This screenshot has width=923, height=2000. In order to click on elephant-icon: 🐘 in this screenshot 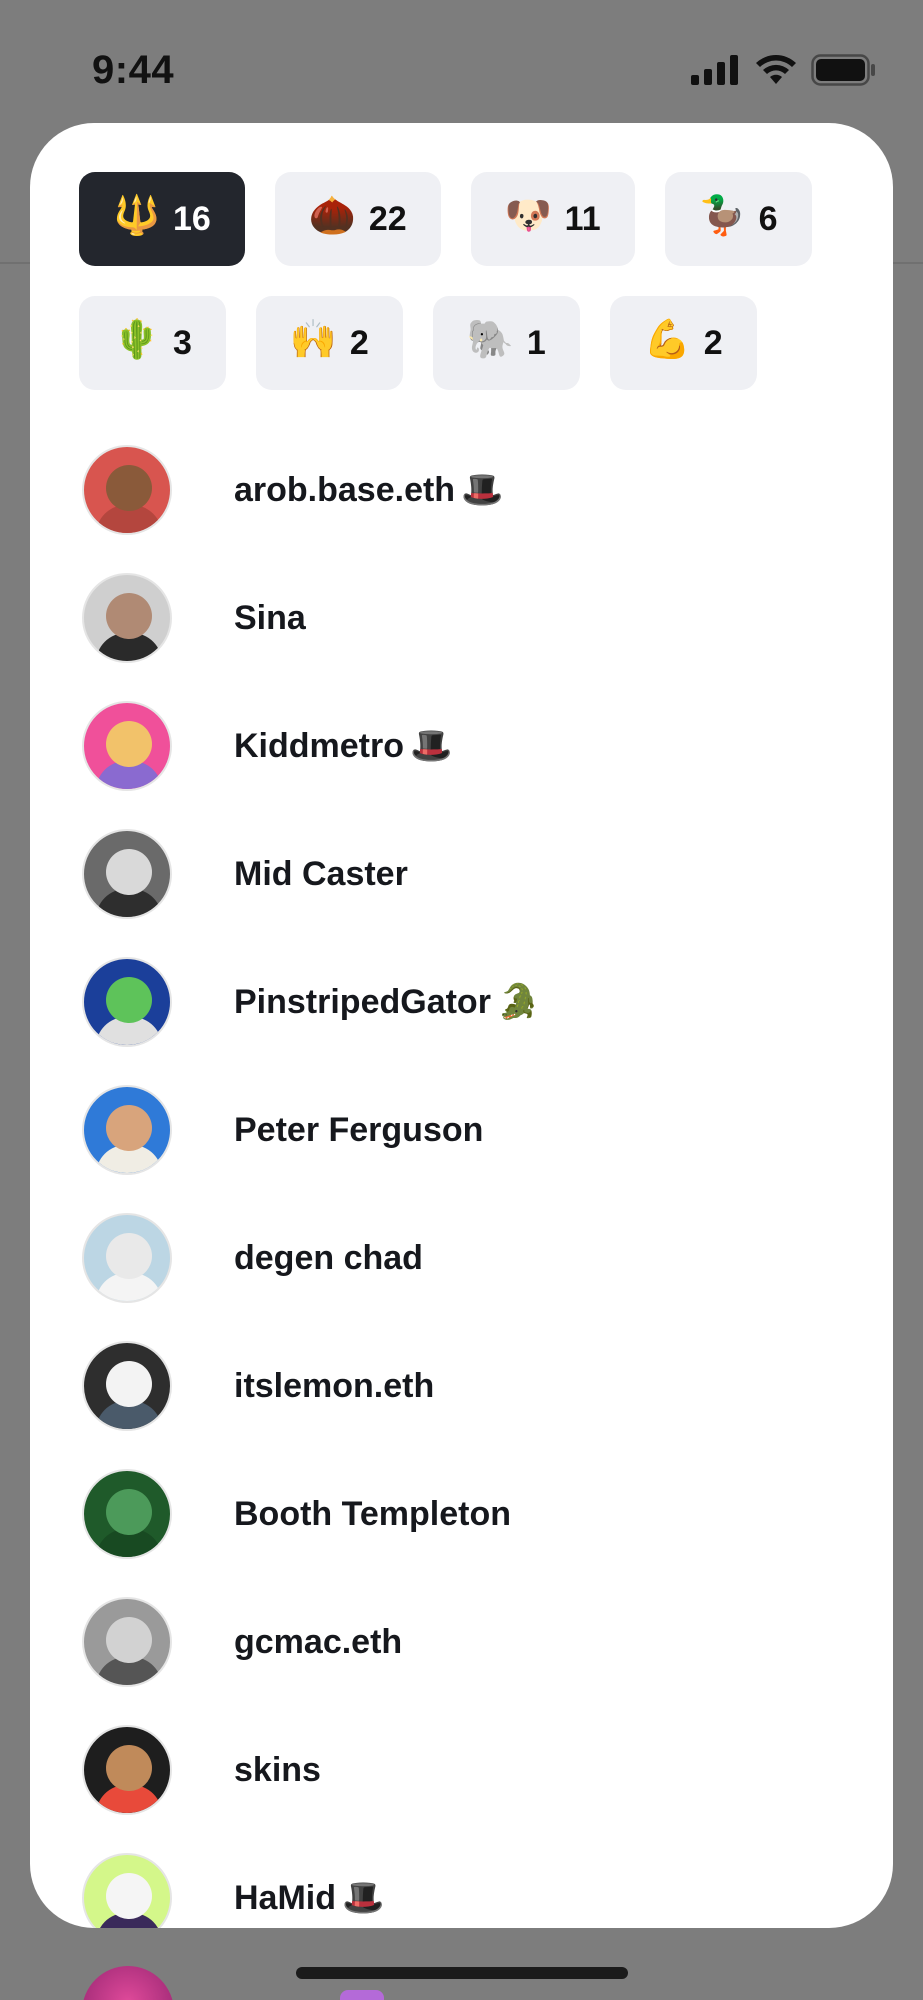, I will do `click(490, 339)`.